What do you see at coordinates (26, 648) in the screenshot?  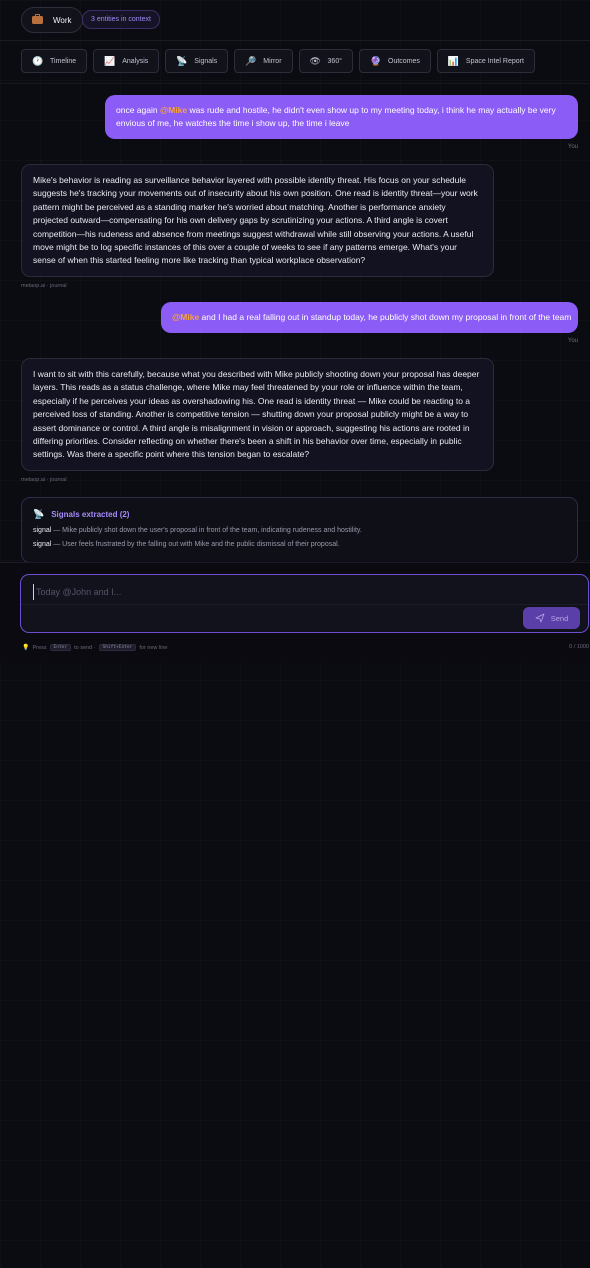 I see `lightbulb-icon: 💡` at bounding box center [26, 648].